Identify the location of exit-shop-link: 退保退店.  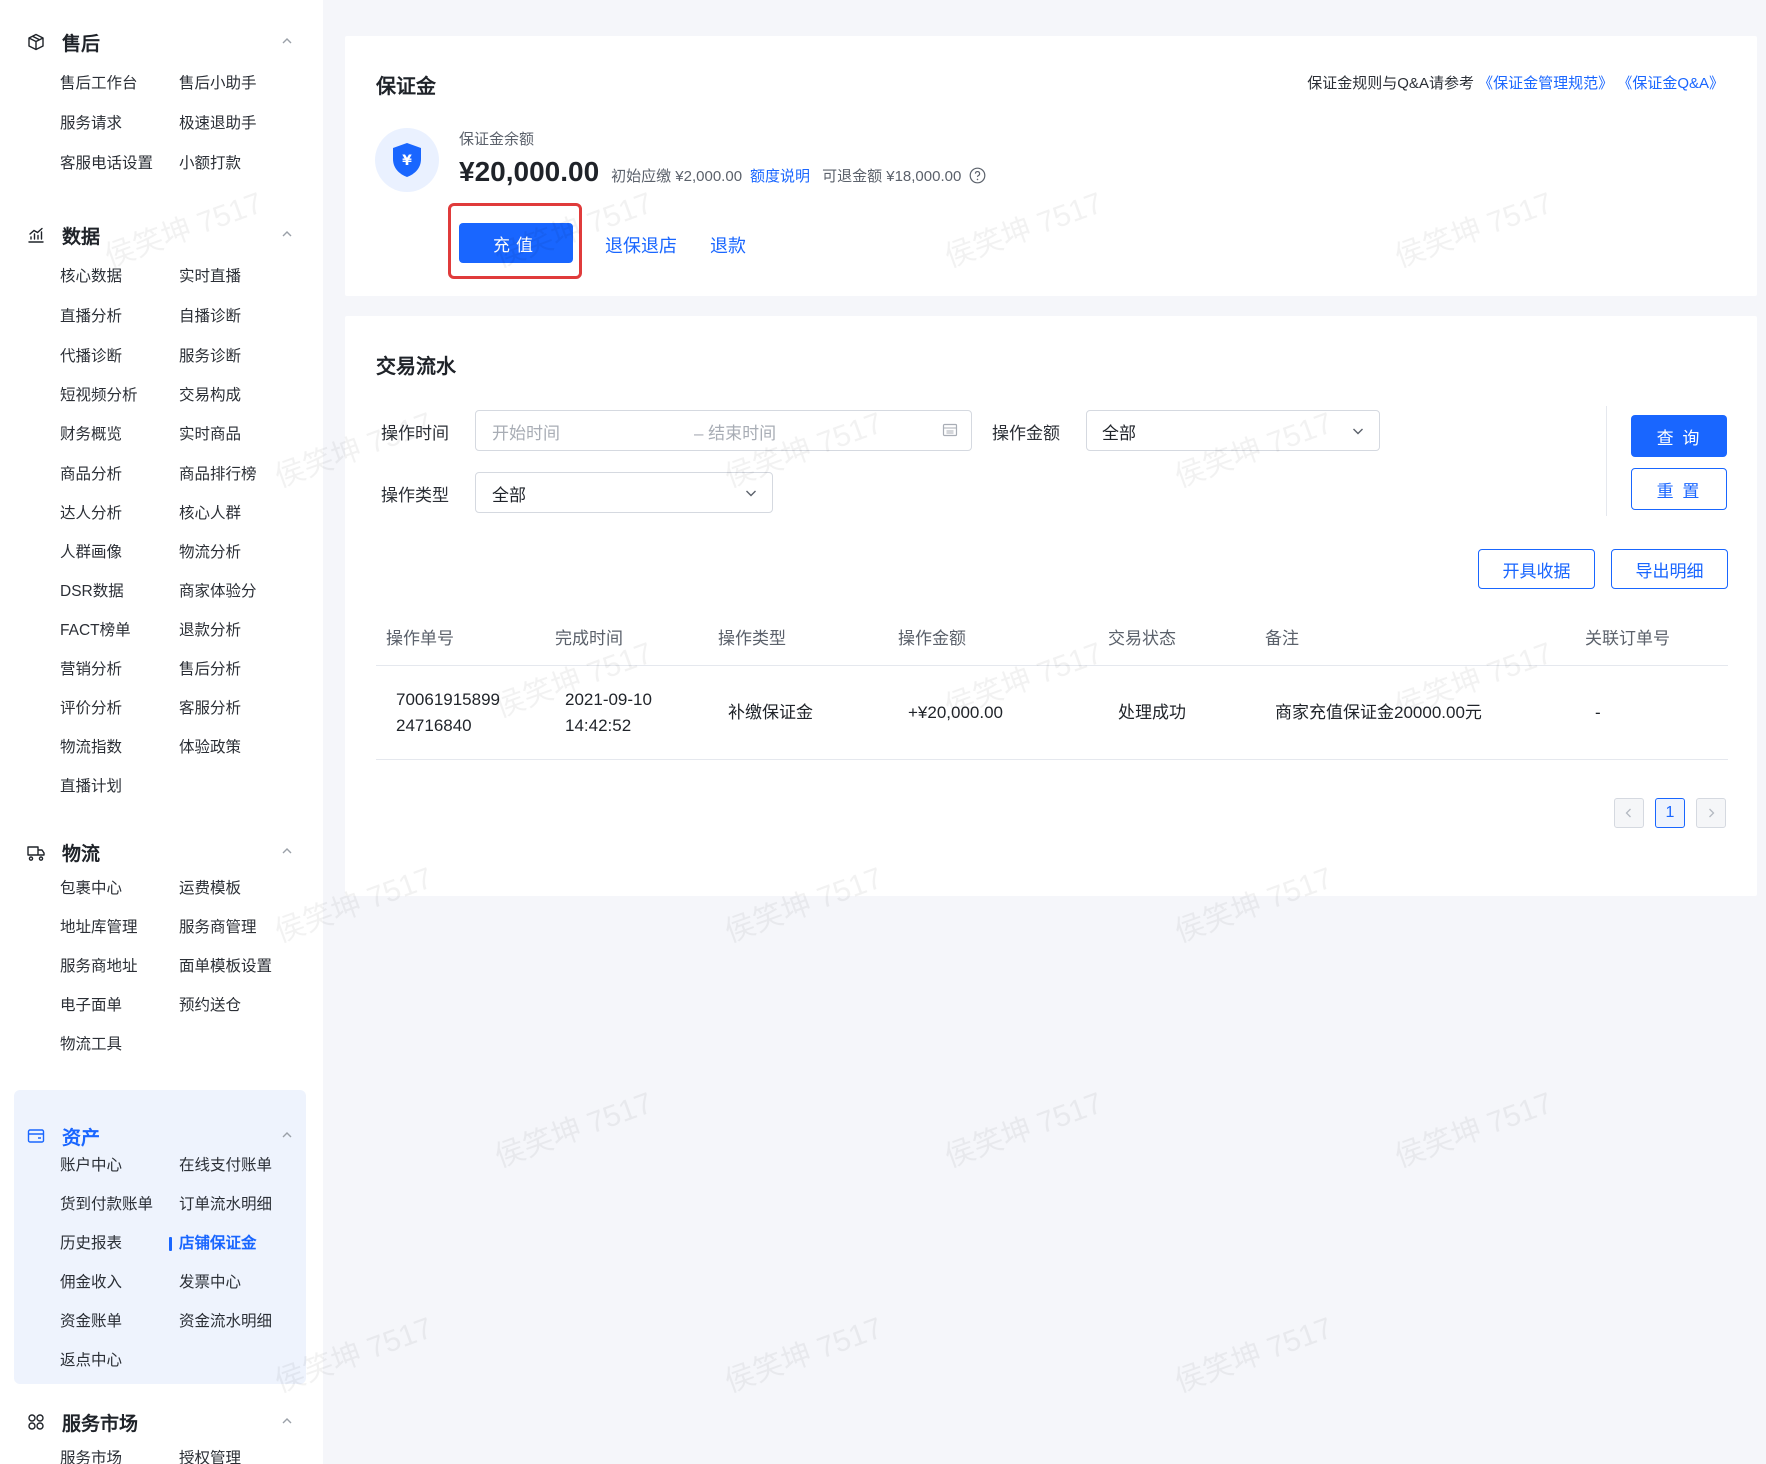
(641, 245).